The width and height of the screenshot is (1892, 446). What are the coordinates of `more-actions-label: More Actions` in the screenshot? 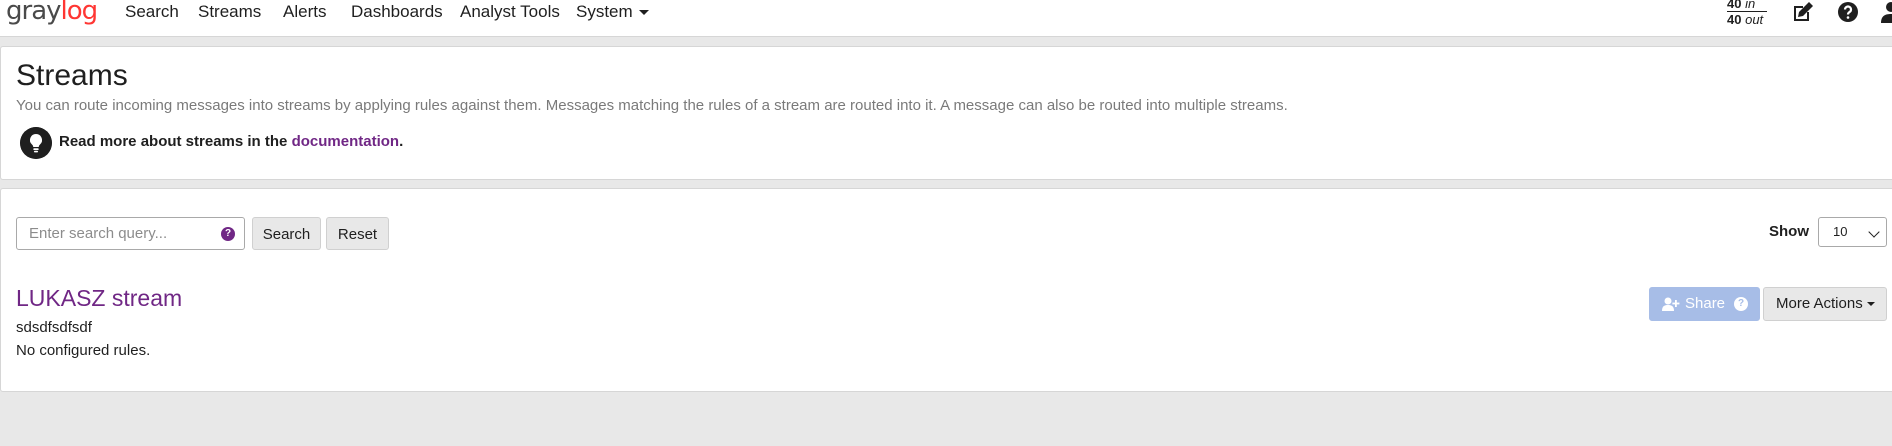 It's located at (1819, 303).